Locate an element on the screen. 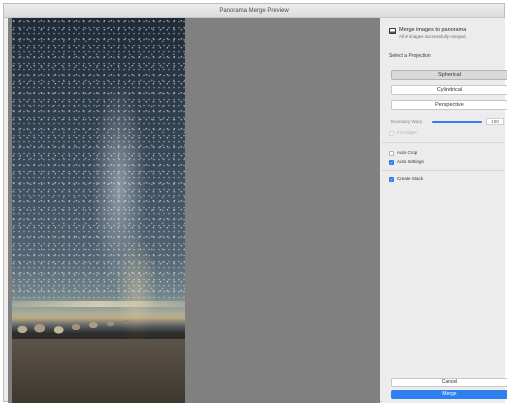 Image resolution: width=507 pixels, height=405 pixels. horizon-glow is located at coordinates (98, 304).